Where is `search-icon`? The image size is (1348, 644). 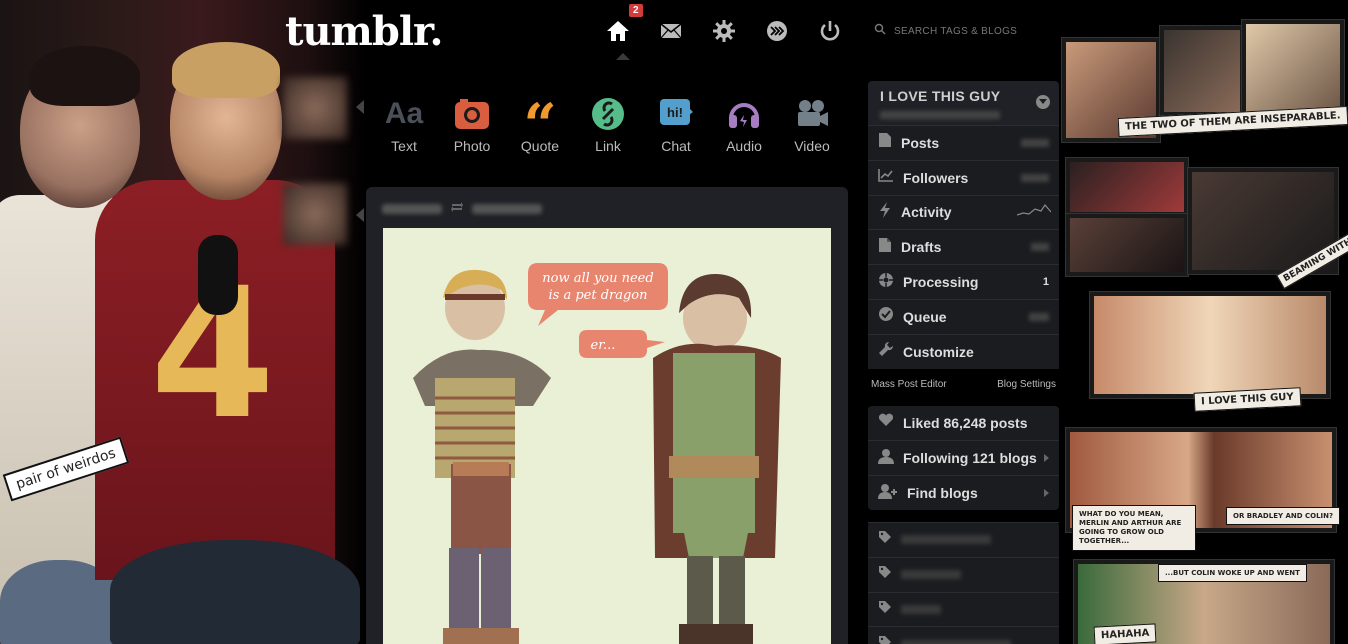 search-icon is located at coordinates (880, 31).